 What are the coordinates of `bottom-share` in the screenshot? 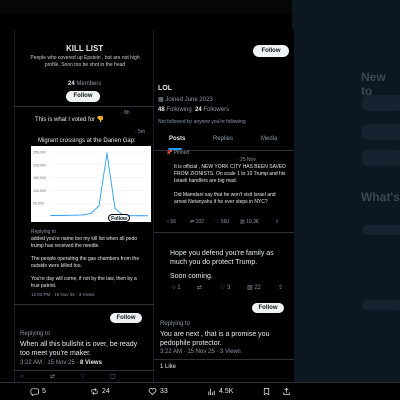 It's located at (286, 391).